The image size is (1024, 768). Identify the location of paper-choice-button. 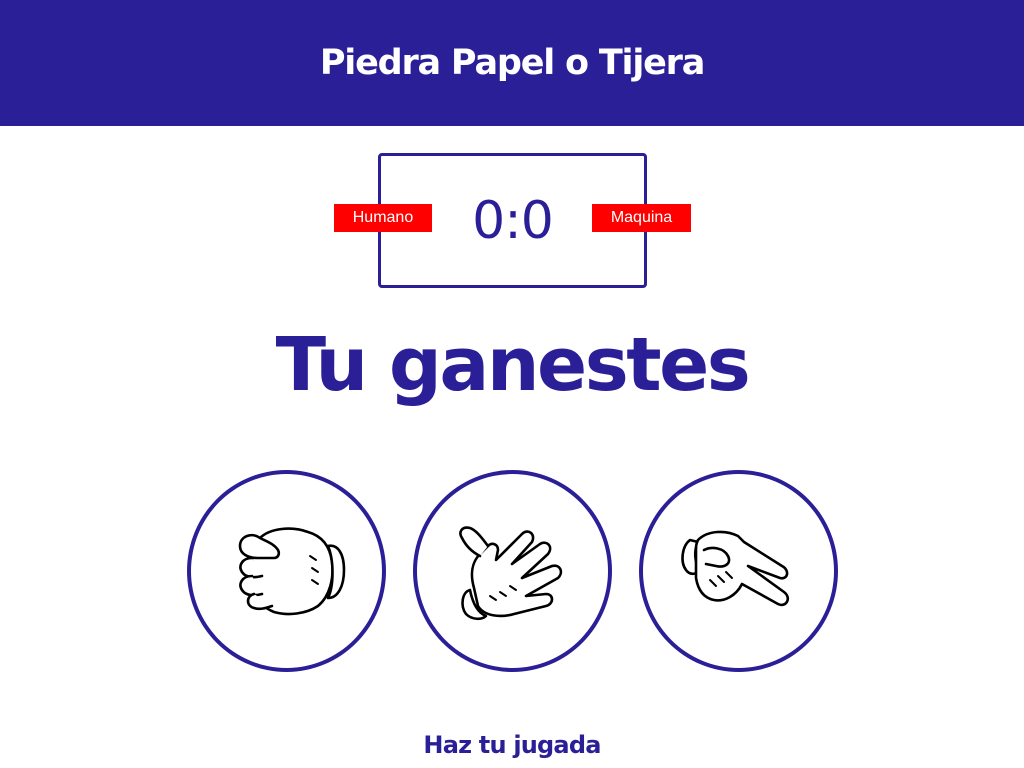
(512, 571).